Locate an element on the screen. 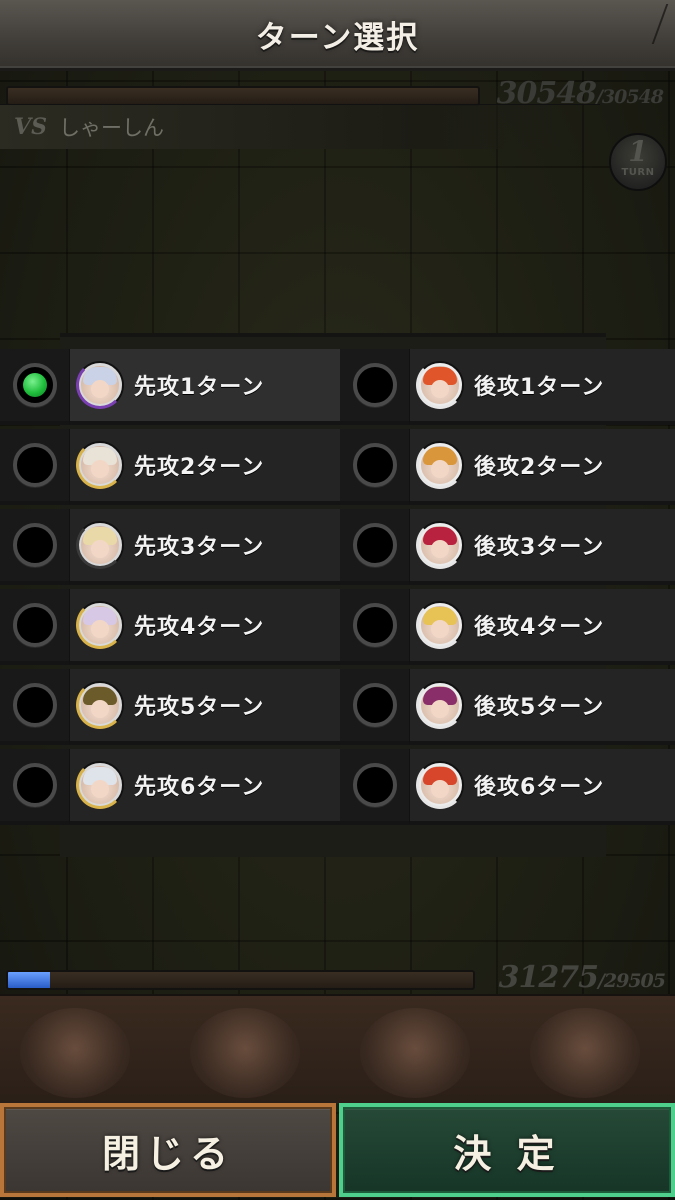  option-label-zone: 後攻2ターン is located at coordinates (542, 467).